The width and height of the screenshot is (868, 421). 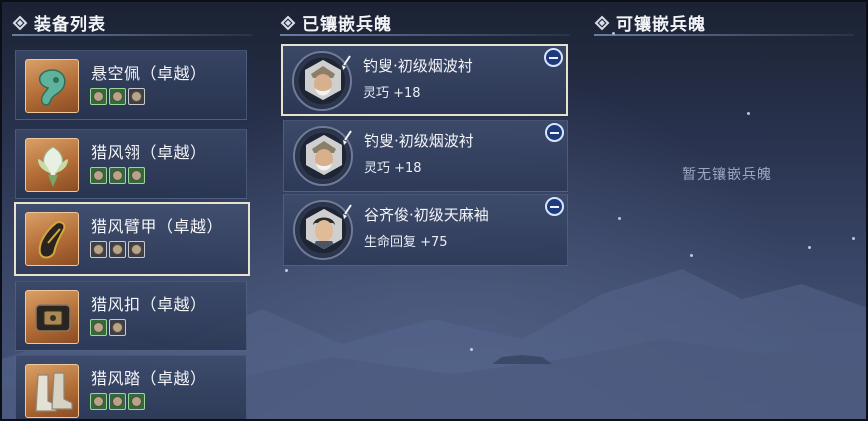 I want to click on equipment-name: 猎风翎（卓越）, so click(x=149, y=152).